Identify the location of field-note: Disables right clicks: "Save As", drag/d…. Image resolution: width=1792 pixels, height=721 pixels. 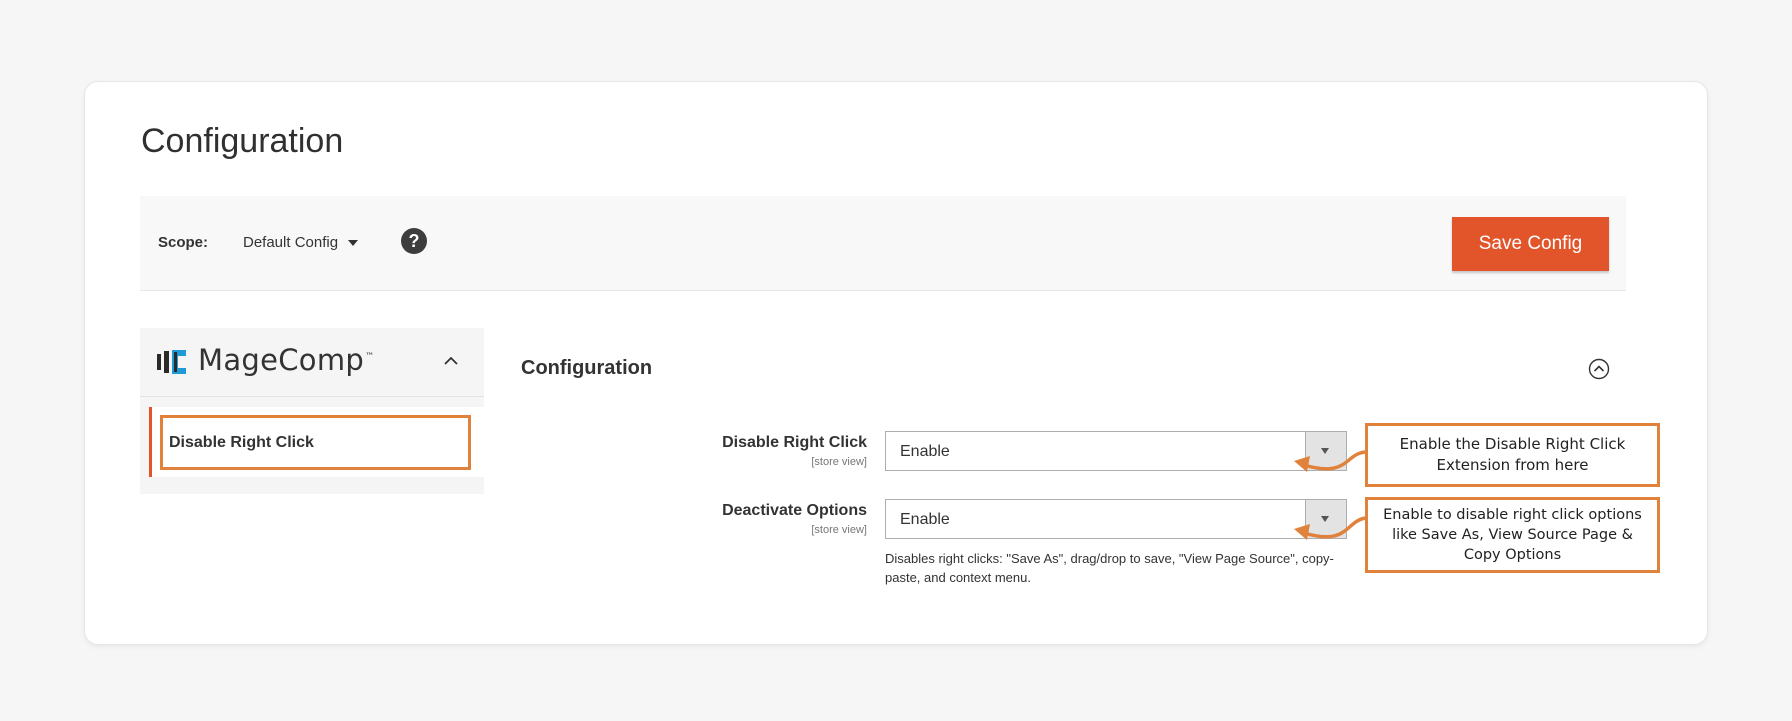
(1109, 568).